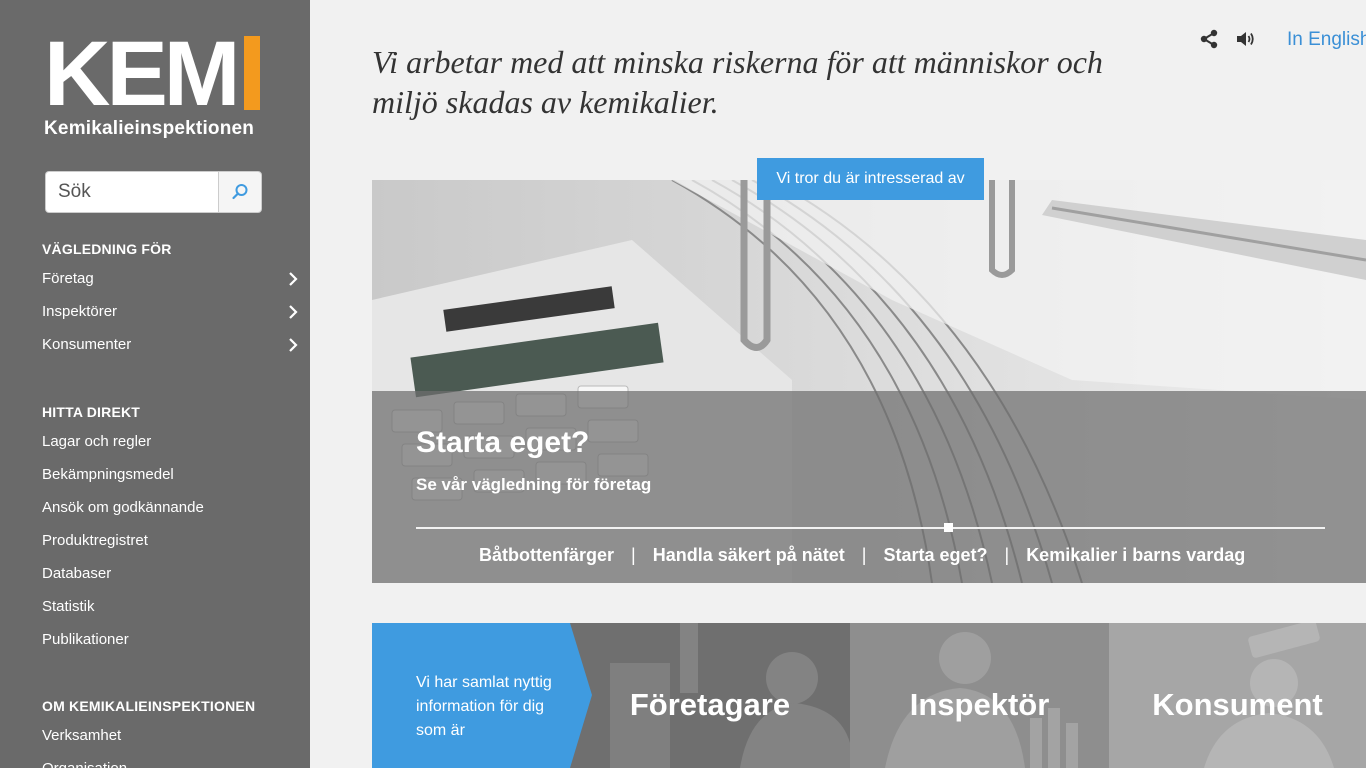 The width and height of the screenshot is (1366, 768). I want to click on nav-item-ansok: Ansök om godkännande, so click(170, 514).